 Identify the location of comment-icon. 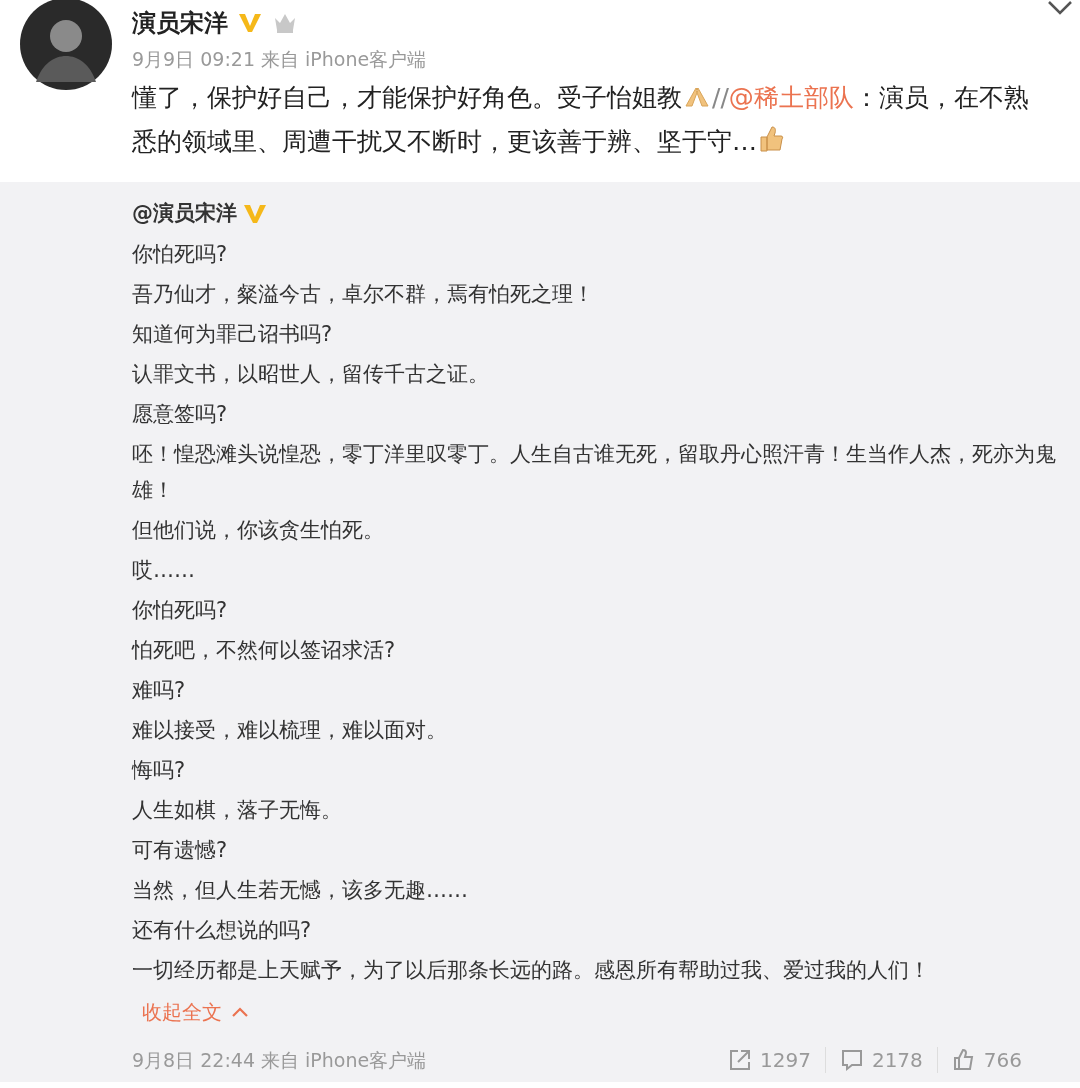
(851, 1060).